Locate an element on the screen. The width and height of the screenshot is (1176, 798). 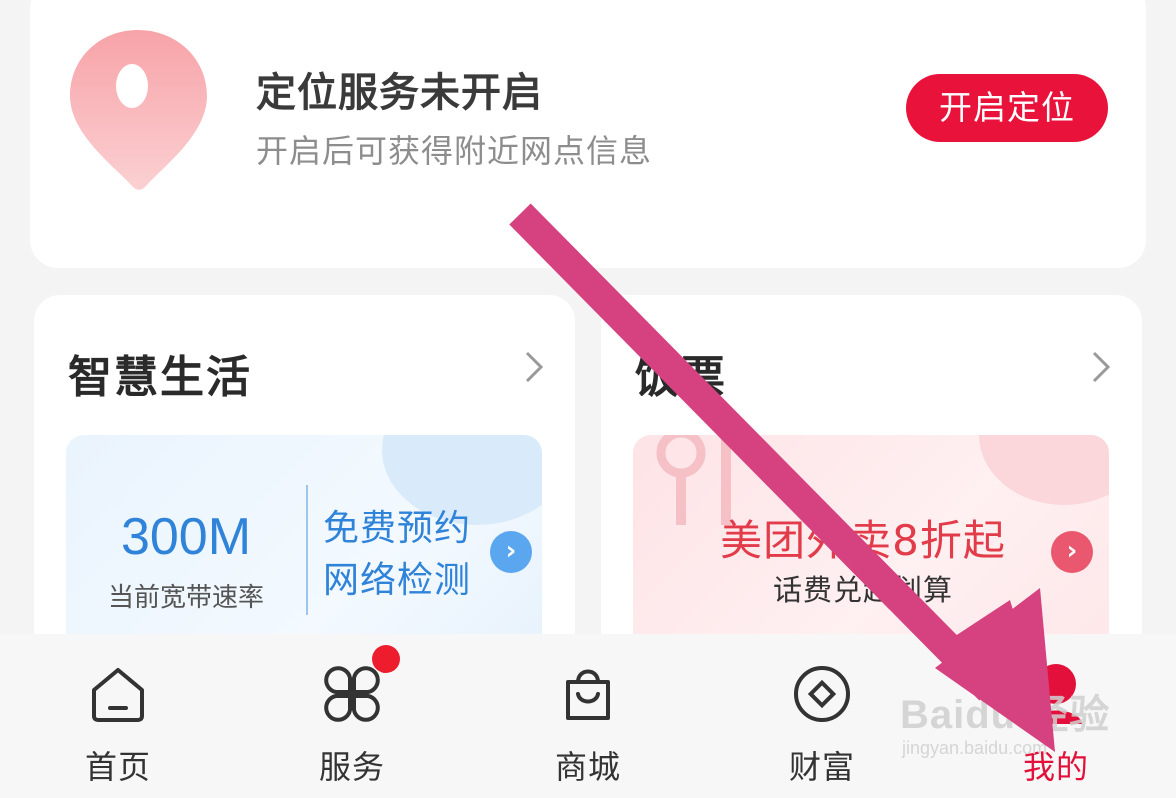
cta-line-1: 免费预约 is located at coordinates (396, 528).